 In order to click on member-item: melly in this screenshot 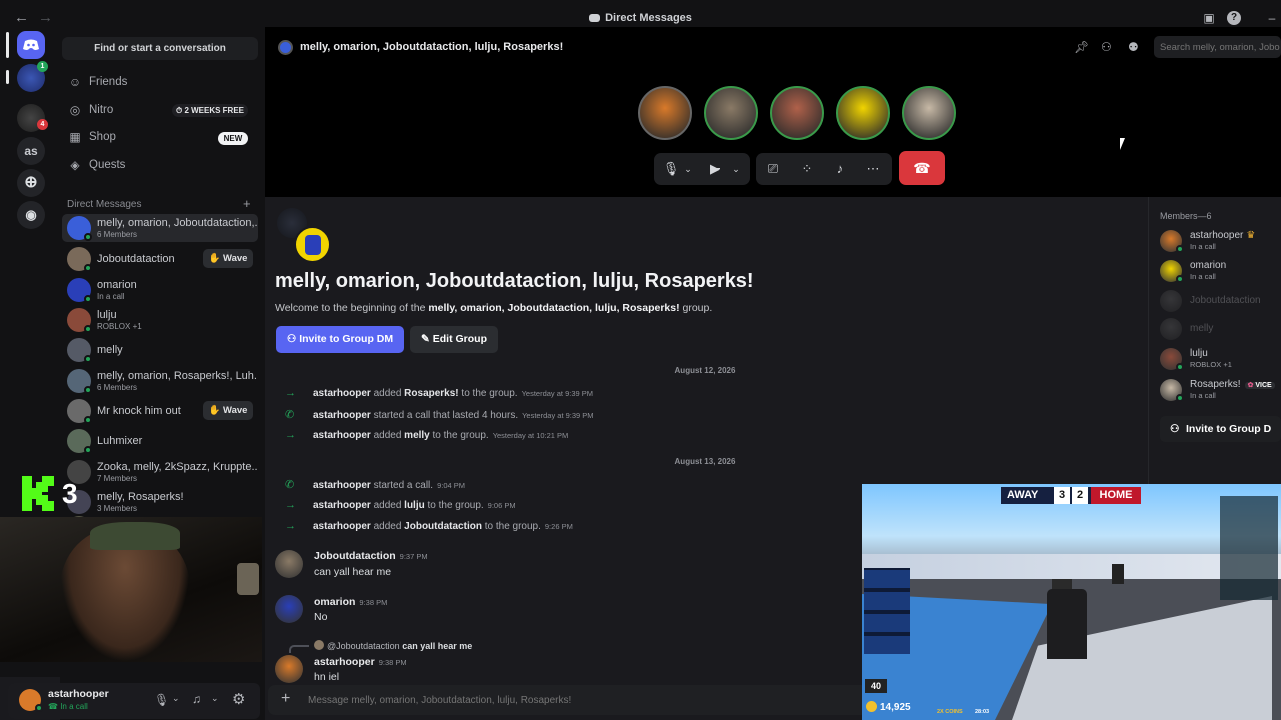, I will do `click(1220, 329)`.